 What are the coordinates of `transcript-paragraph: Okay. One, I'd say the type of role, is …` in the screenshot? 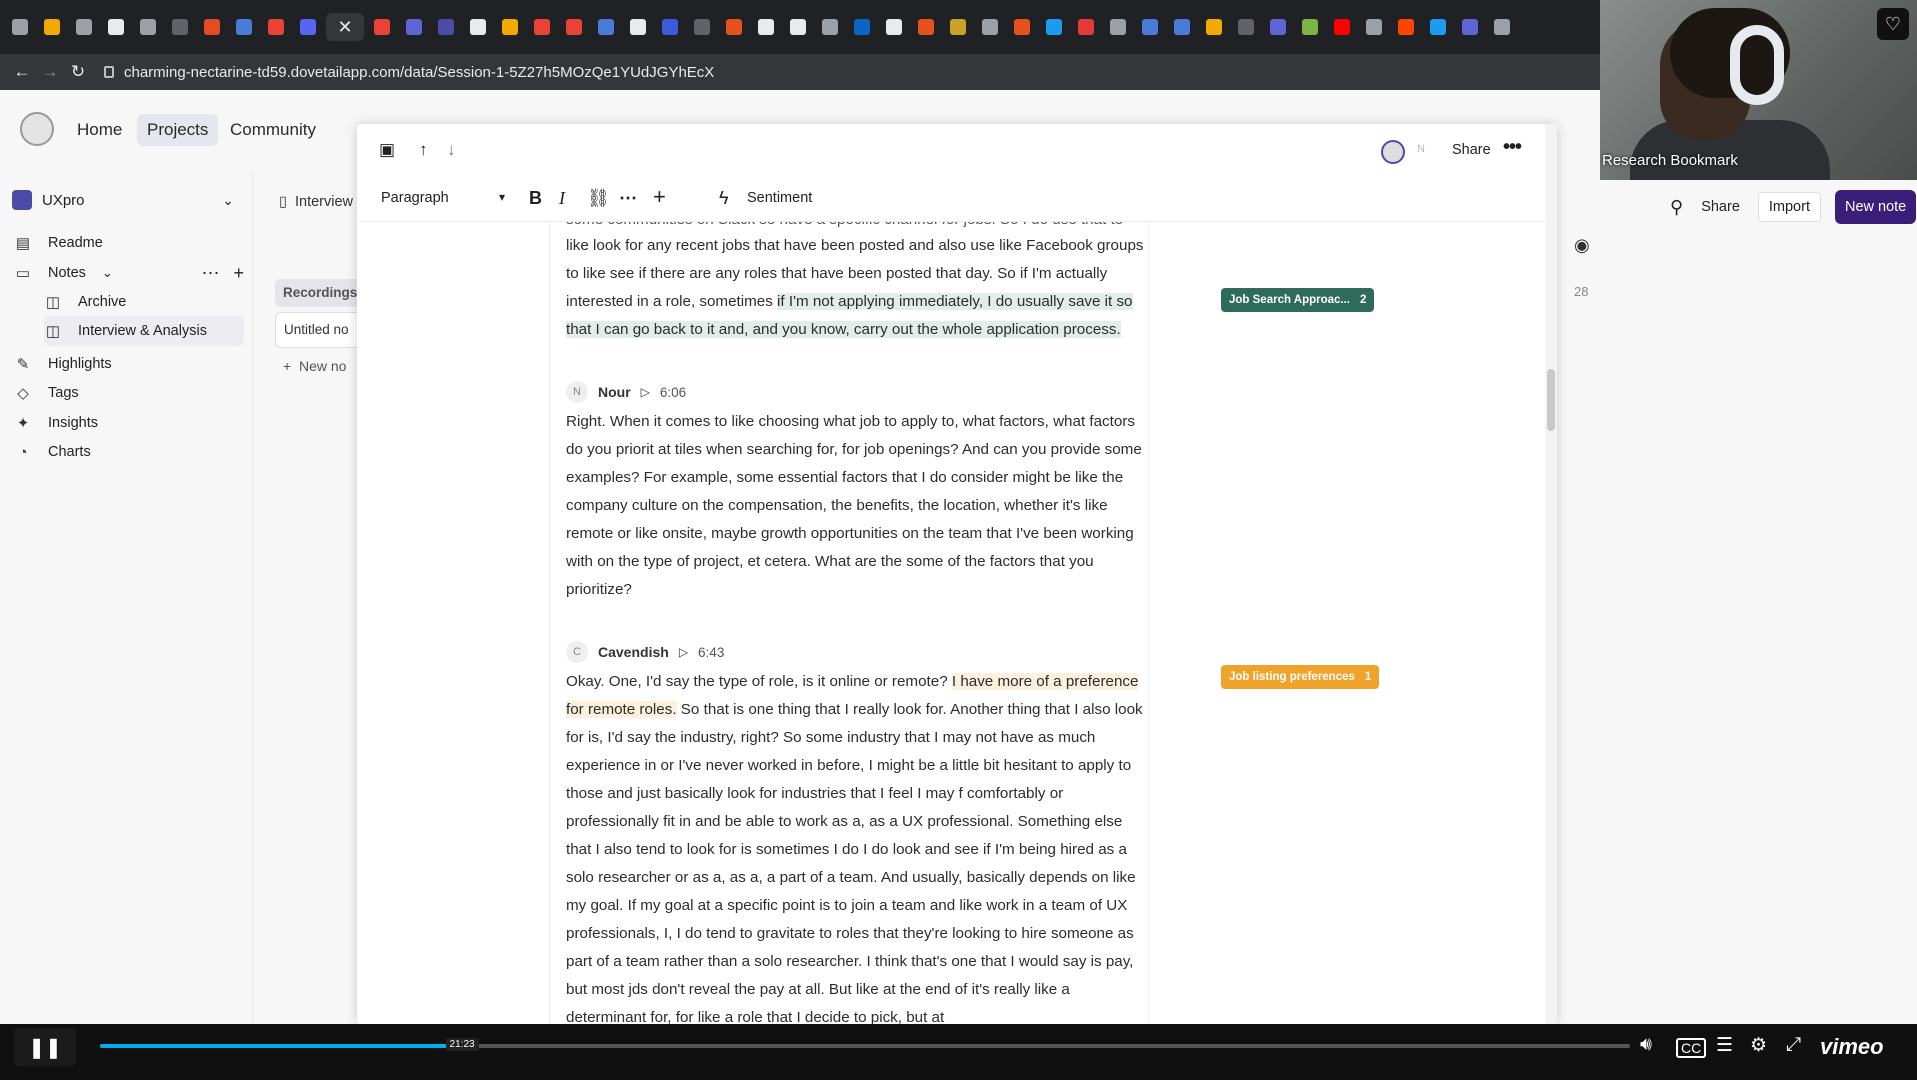 It's located at (856, 846).